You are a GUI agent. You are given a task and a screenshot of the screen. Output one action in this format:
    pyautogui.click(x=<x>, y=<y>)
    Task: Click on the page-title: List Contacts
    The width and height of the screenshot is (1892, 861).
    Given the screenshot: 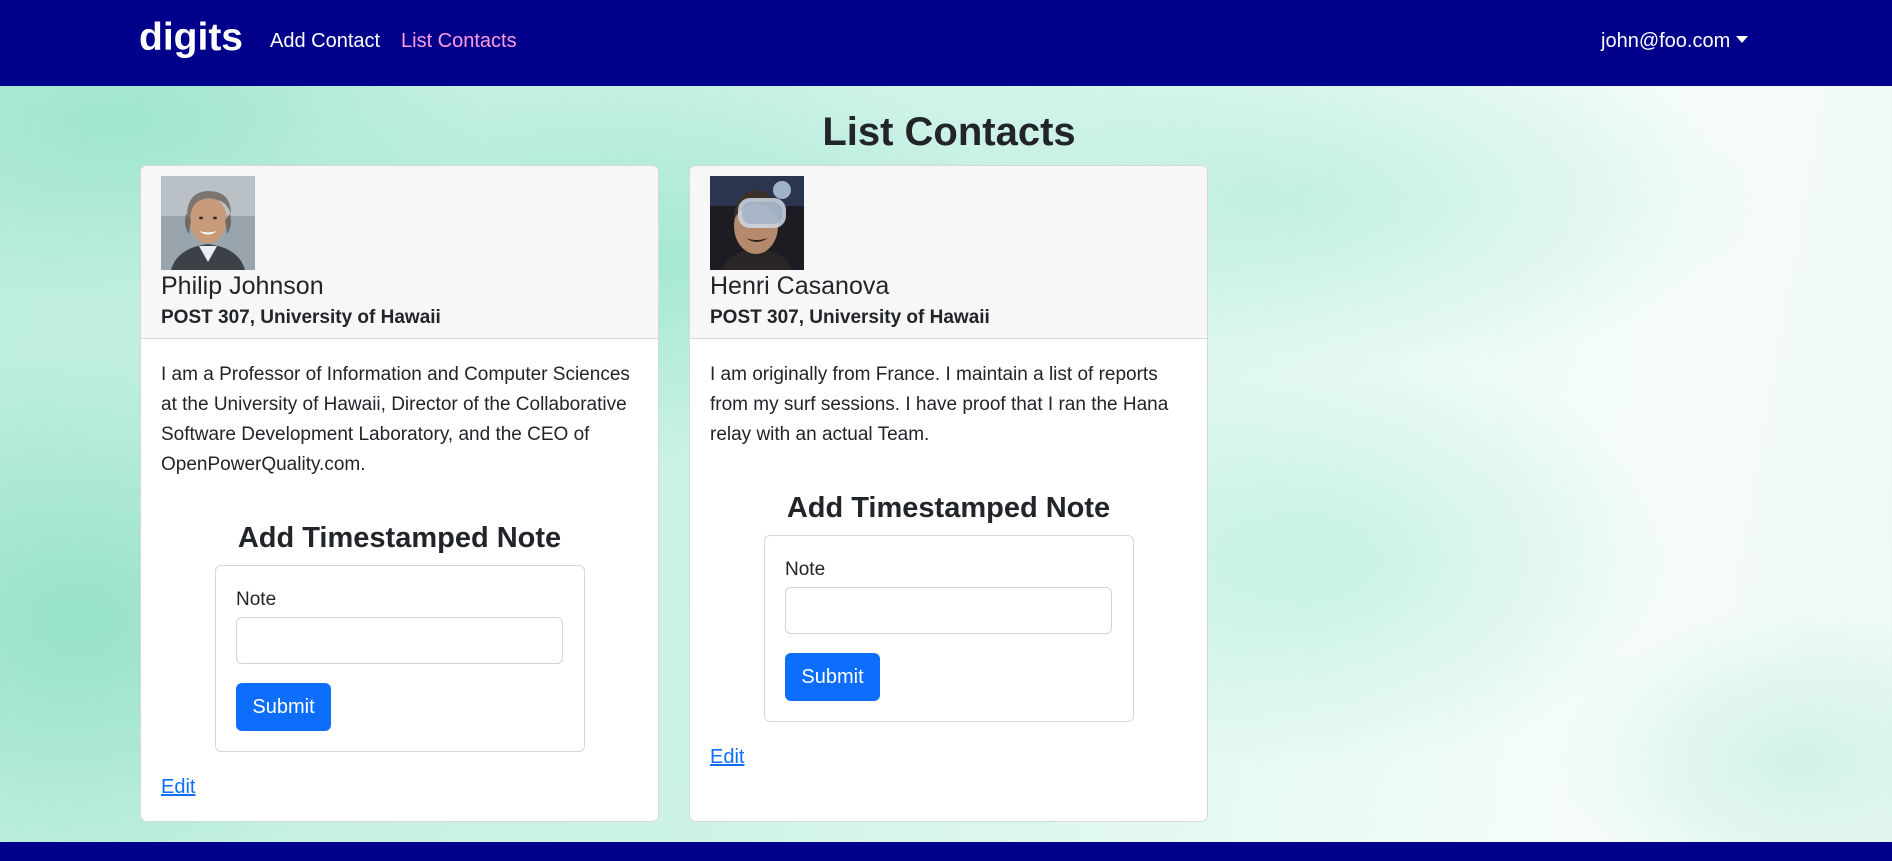 What is the action you would take?
    pyautogui.click(x=949, y=132)
    